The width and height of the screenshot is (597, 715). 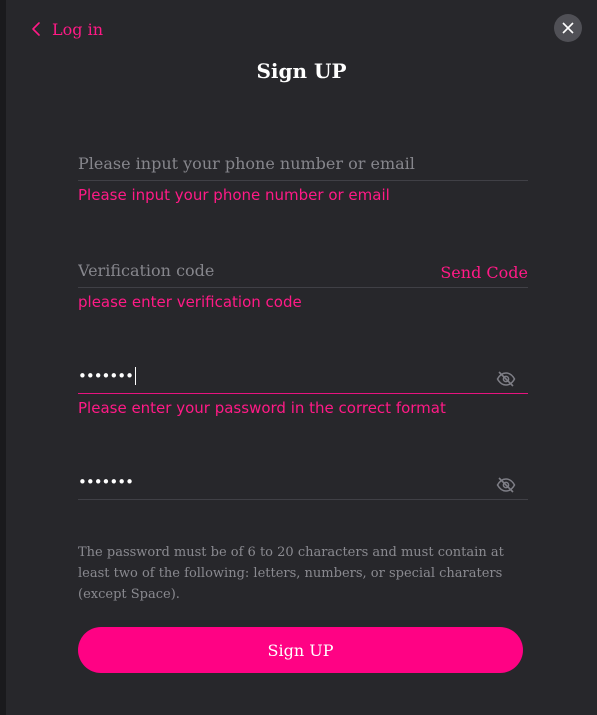 What do you see at coordinates (190, 302) in the screenshot?
I see `verification-code-error: please enter verification code` at bounding box center [190, 302].